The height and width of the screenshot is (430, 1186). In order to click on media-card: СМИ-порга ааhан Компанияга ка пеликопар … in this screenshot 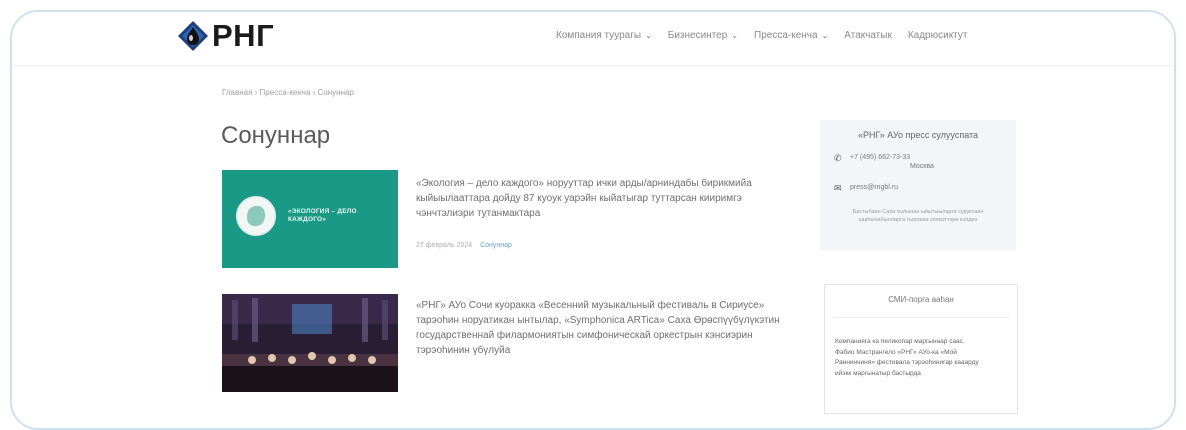, I will do `click(921, 349)`.